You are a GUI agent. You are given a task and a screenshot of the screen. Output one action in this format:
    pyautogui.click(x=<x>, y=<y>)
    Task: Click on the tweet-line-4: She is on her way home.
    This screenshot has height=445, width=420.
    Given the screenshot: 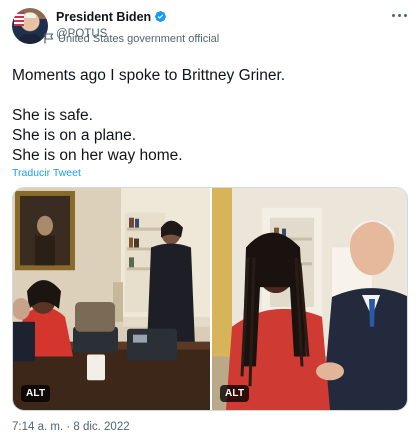 What is the action you would take?
    pyautogui.click(x=97, y=155)
    